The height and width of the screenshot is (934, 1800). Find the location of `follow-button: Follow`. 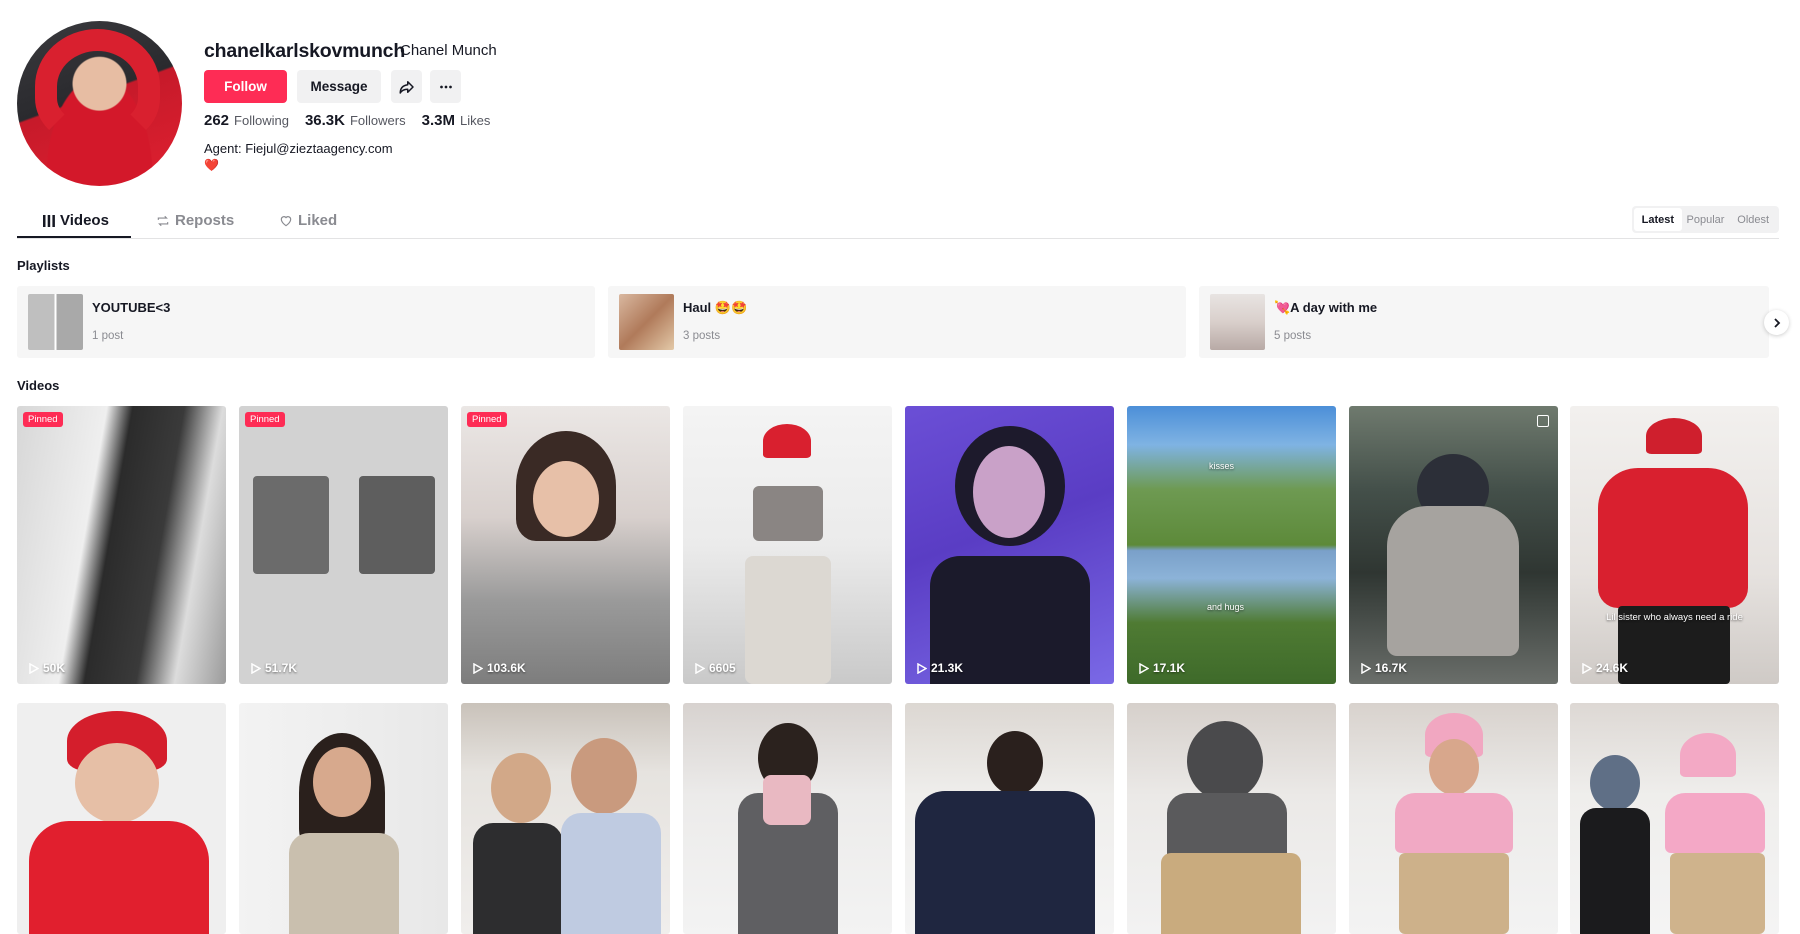

follow-button: Follow is located at coordinates (245, 86).